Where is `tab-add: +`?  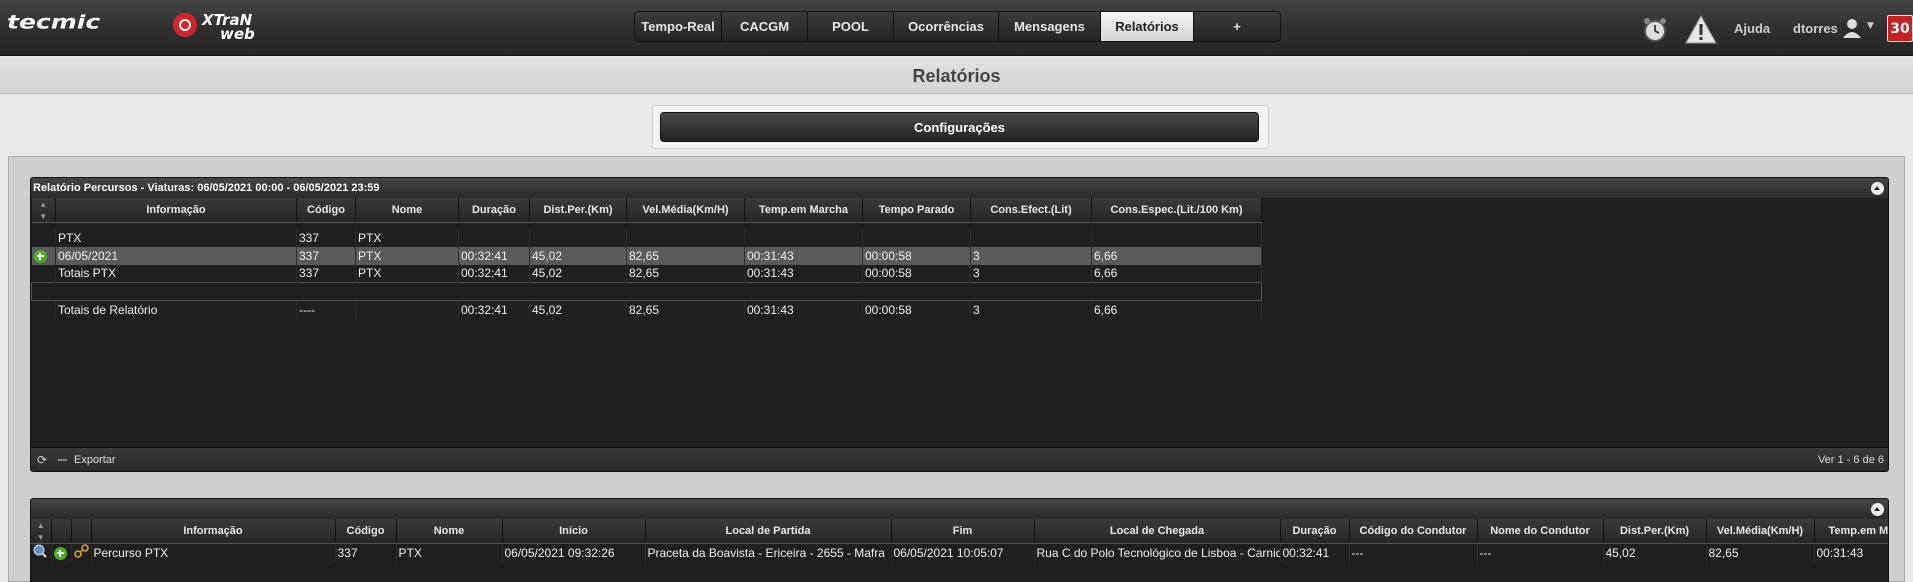 tab-add: + is located at coordinates (1237, 26).